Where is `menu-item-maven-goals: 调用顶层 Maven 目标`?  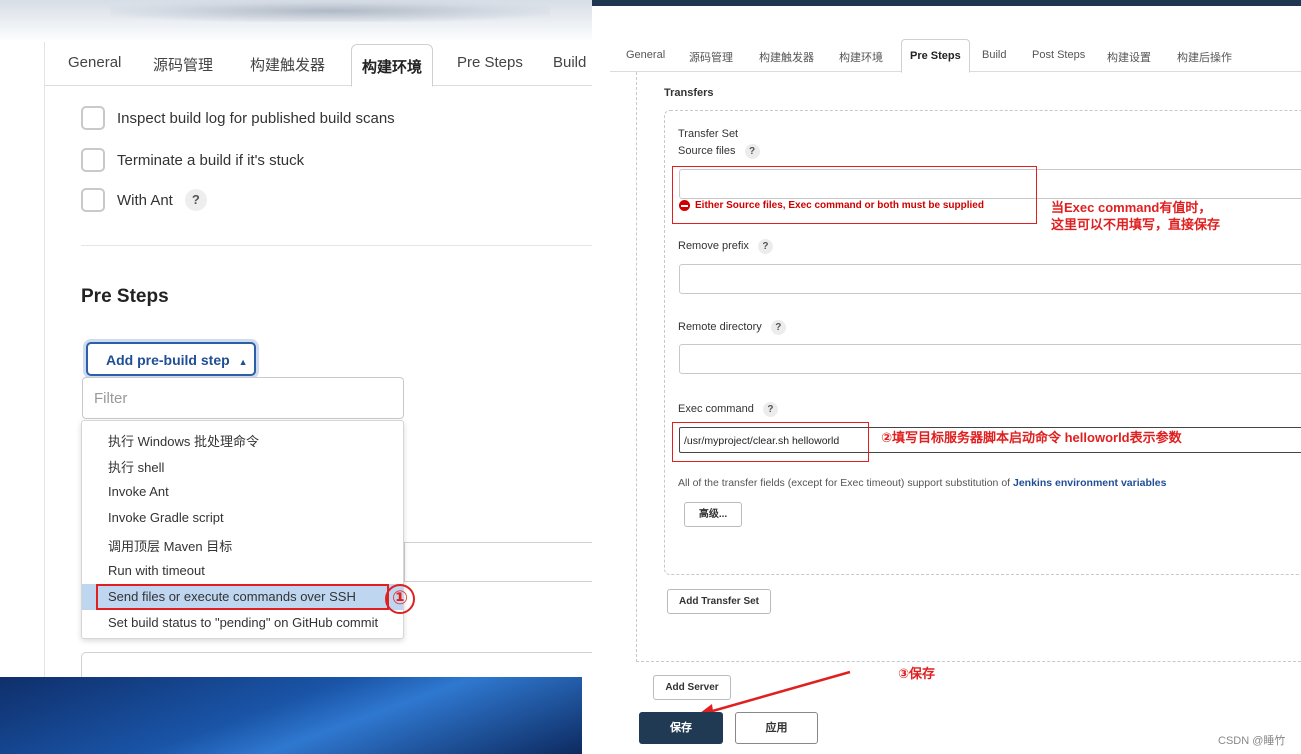 menu-item-maven-goals: 调用顶层 Maven 目标 is located at coordinates (242, 544).